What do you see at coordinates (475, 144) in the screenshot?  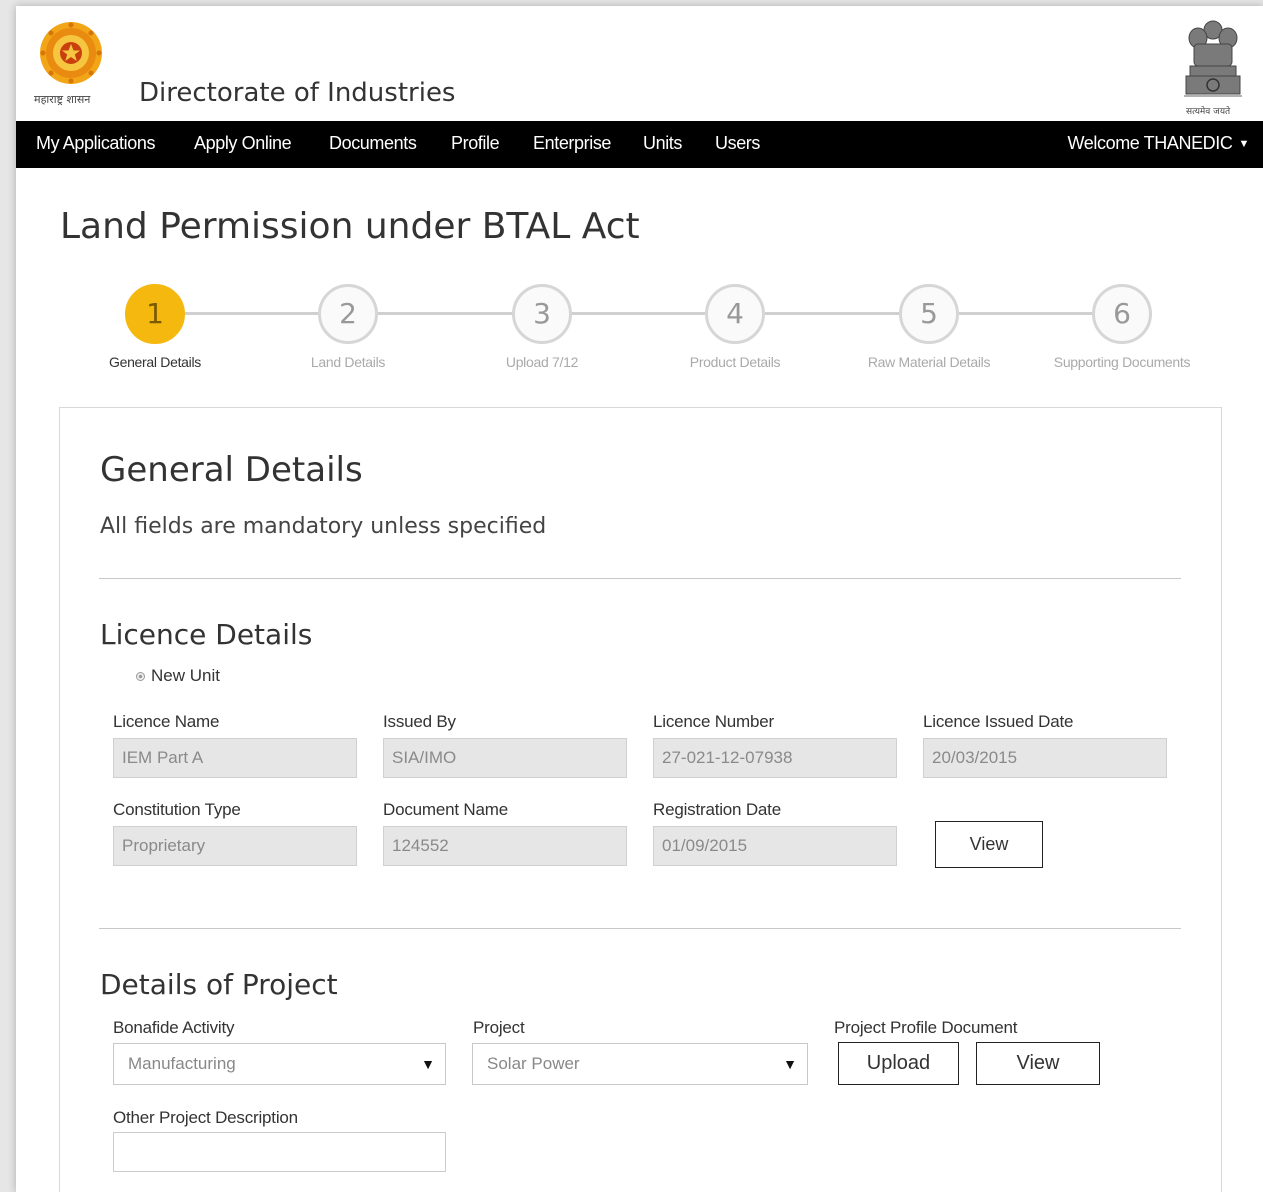 I see `nav-profile: Profile` at bounding box center [475, 144].